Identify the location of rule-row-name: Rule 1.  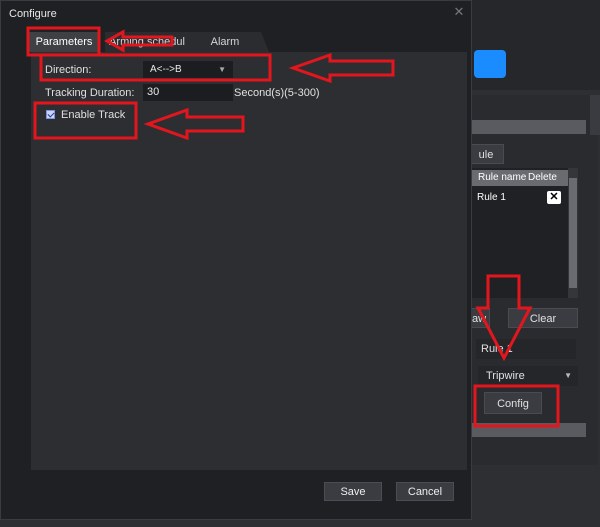
(491, 197).